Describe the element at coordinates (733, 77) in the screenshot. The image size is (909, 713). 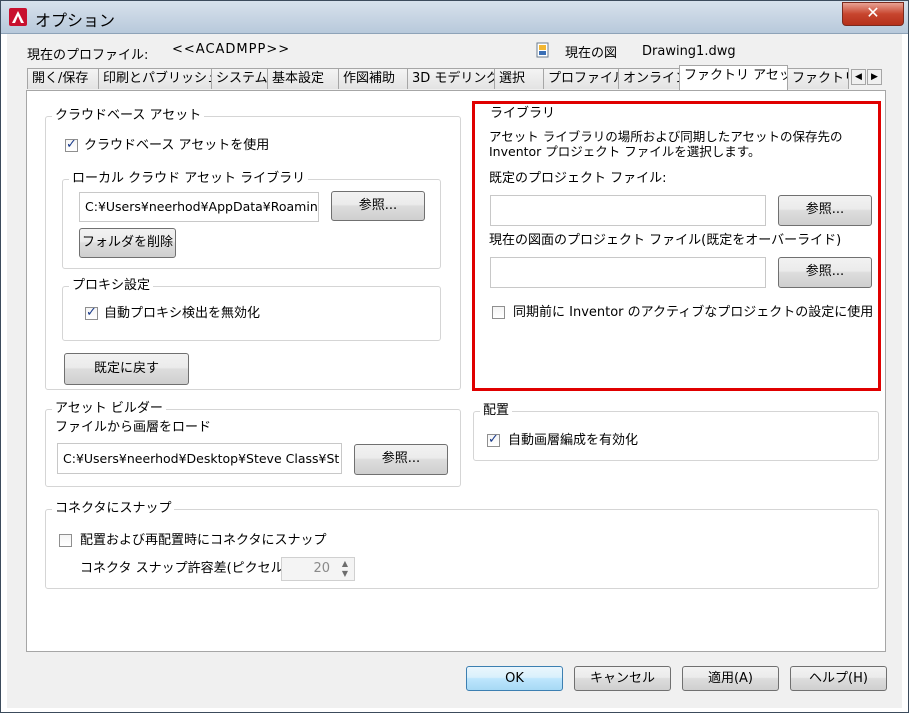
I see `tab-factory-assets: ファクトリ アセット` at that location.